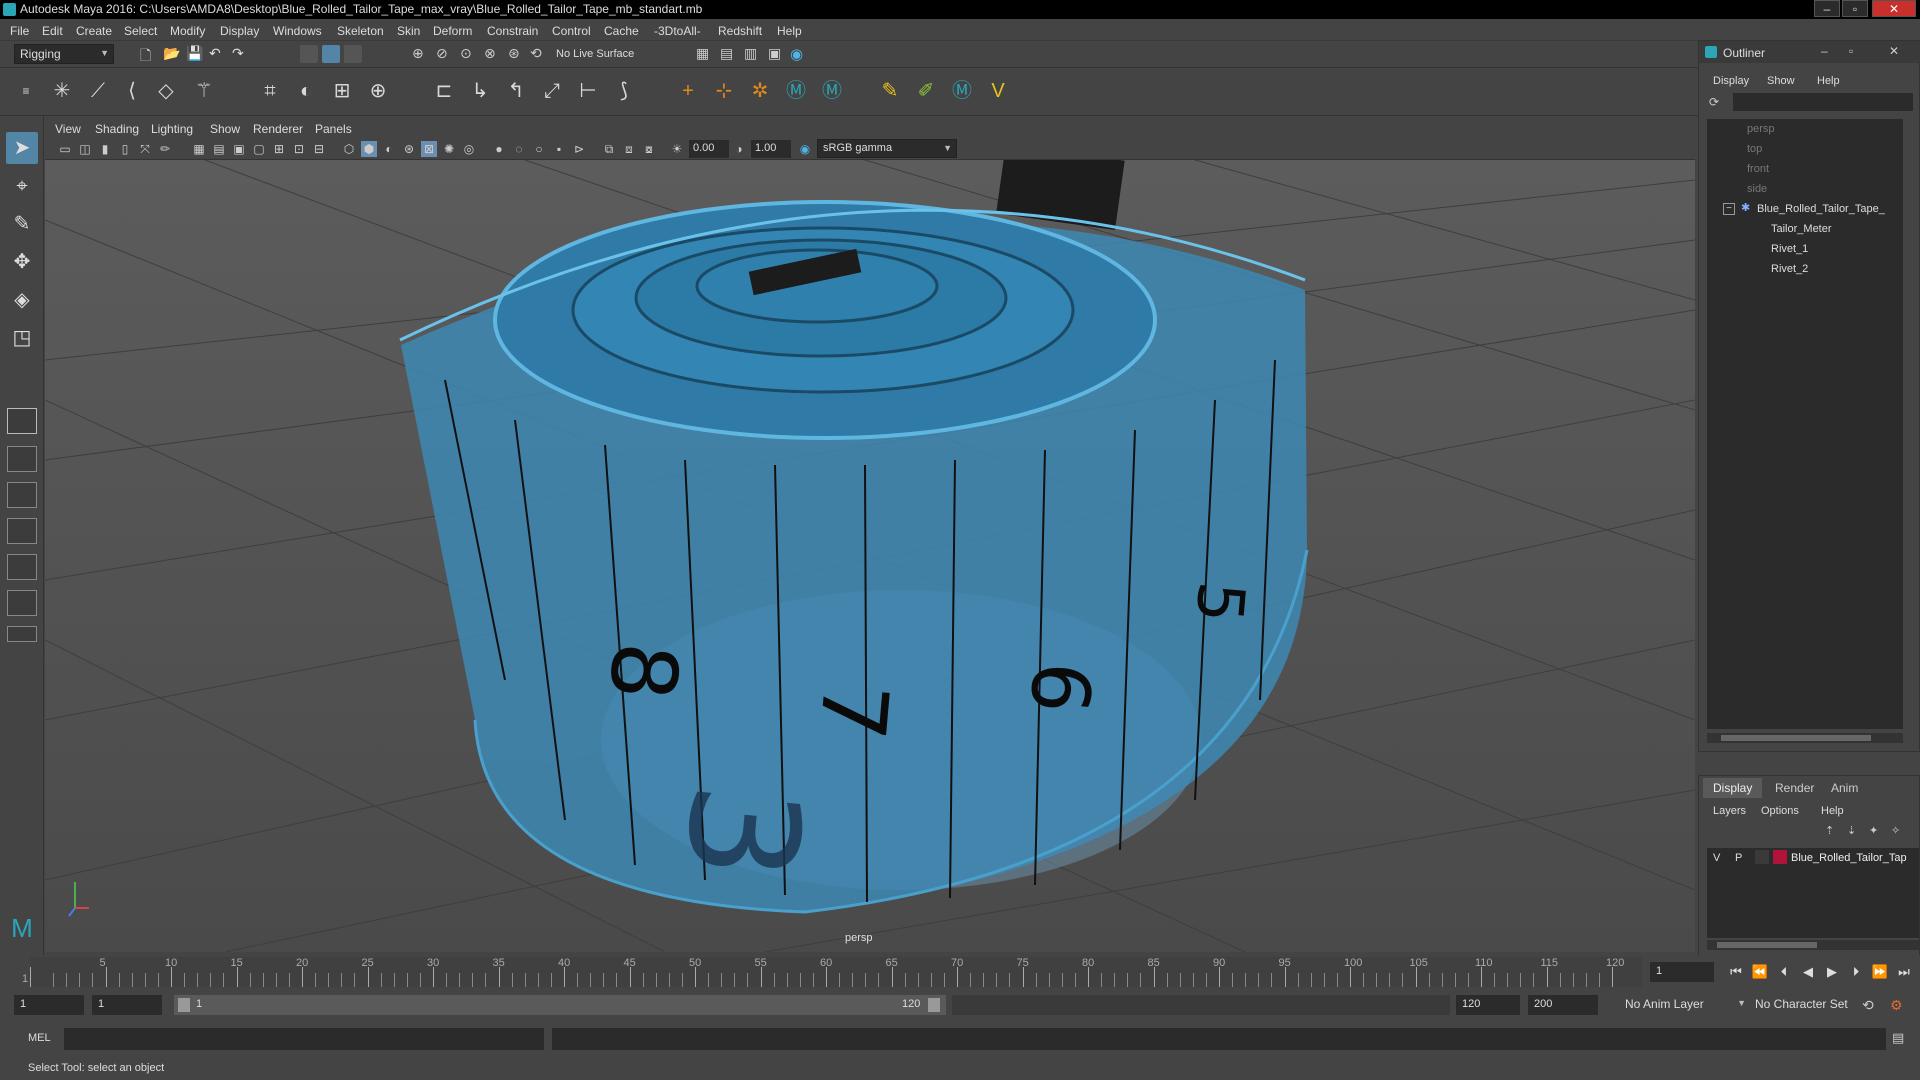 Image resolution: width=1920 pixels, height=1080 pixels. Describe the element at coordinates (22, 148) in the screenshot. I see `select-tool-icon: ➤` at that location.